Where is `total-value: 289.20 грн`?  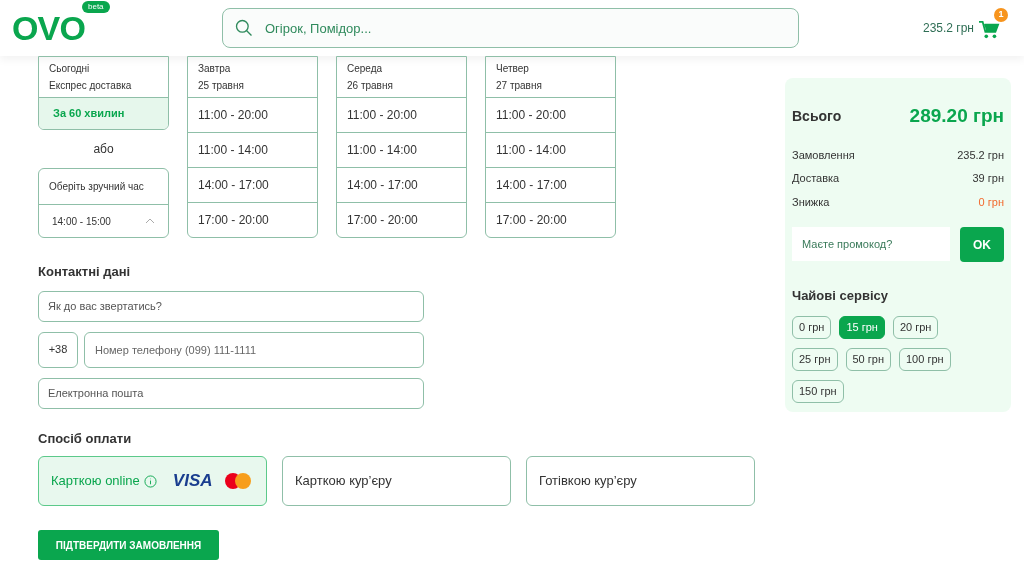
total-value: 289.20 грн is located at coordinates (956, 116).